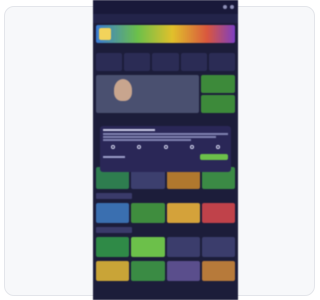  I want to click on consent-options, so click(165, 146).